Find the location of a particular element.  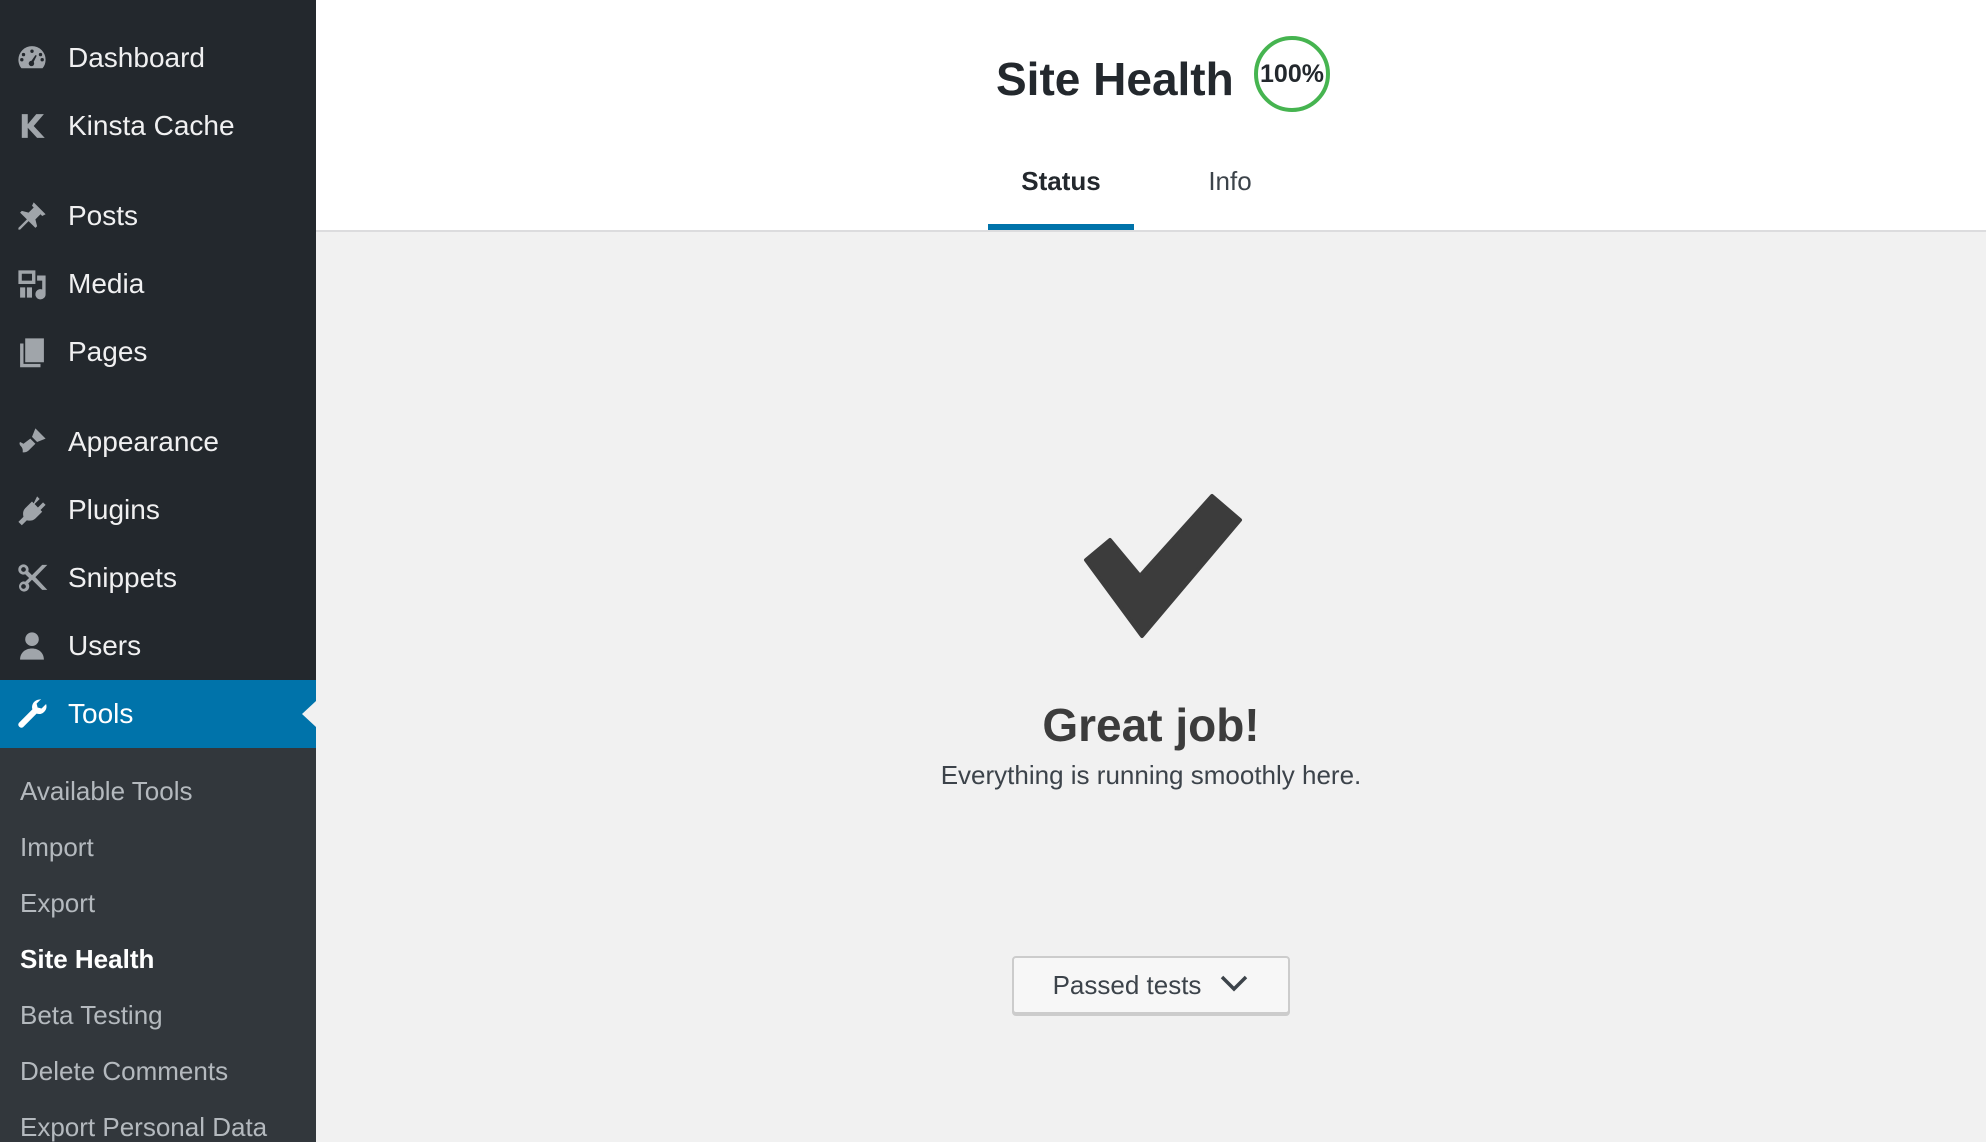

wrench-icon is located at coordinates (32, 714).